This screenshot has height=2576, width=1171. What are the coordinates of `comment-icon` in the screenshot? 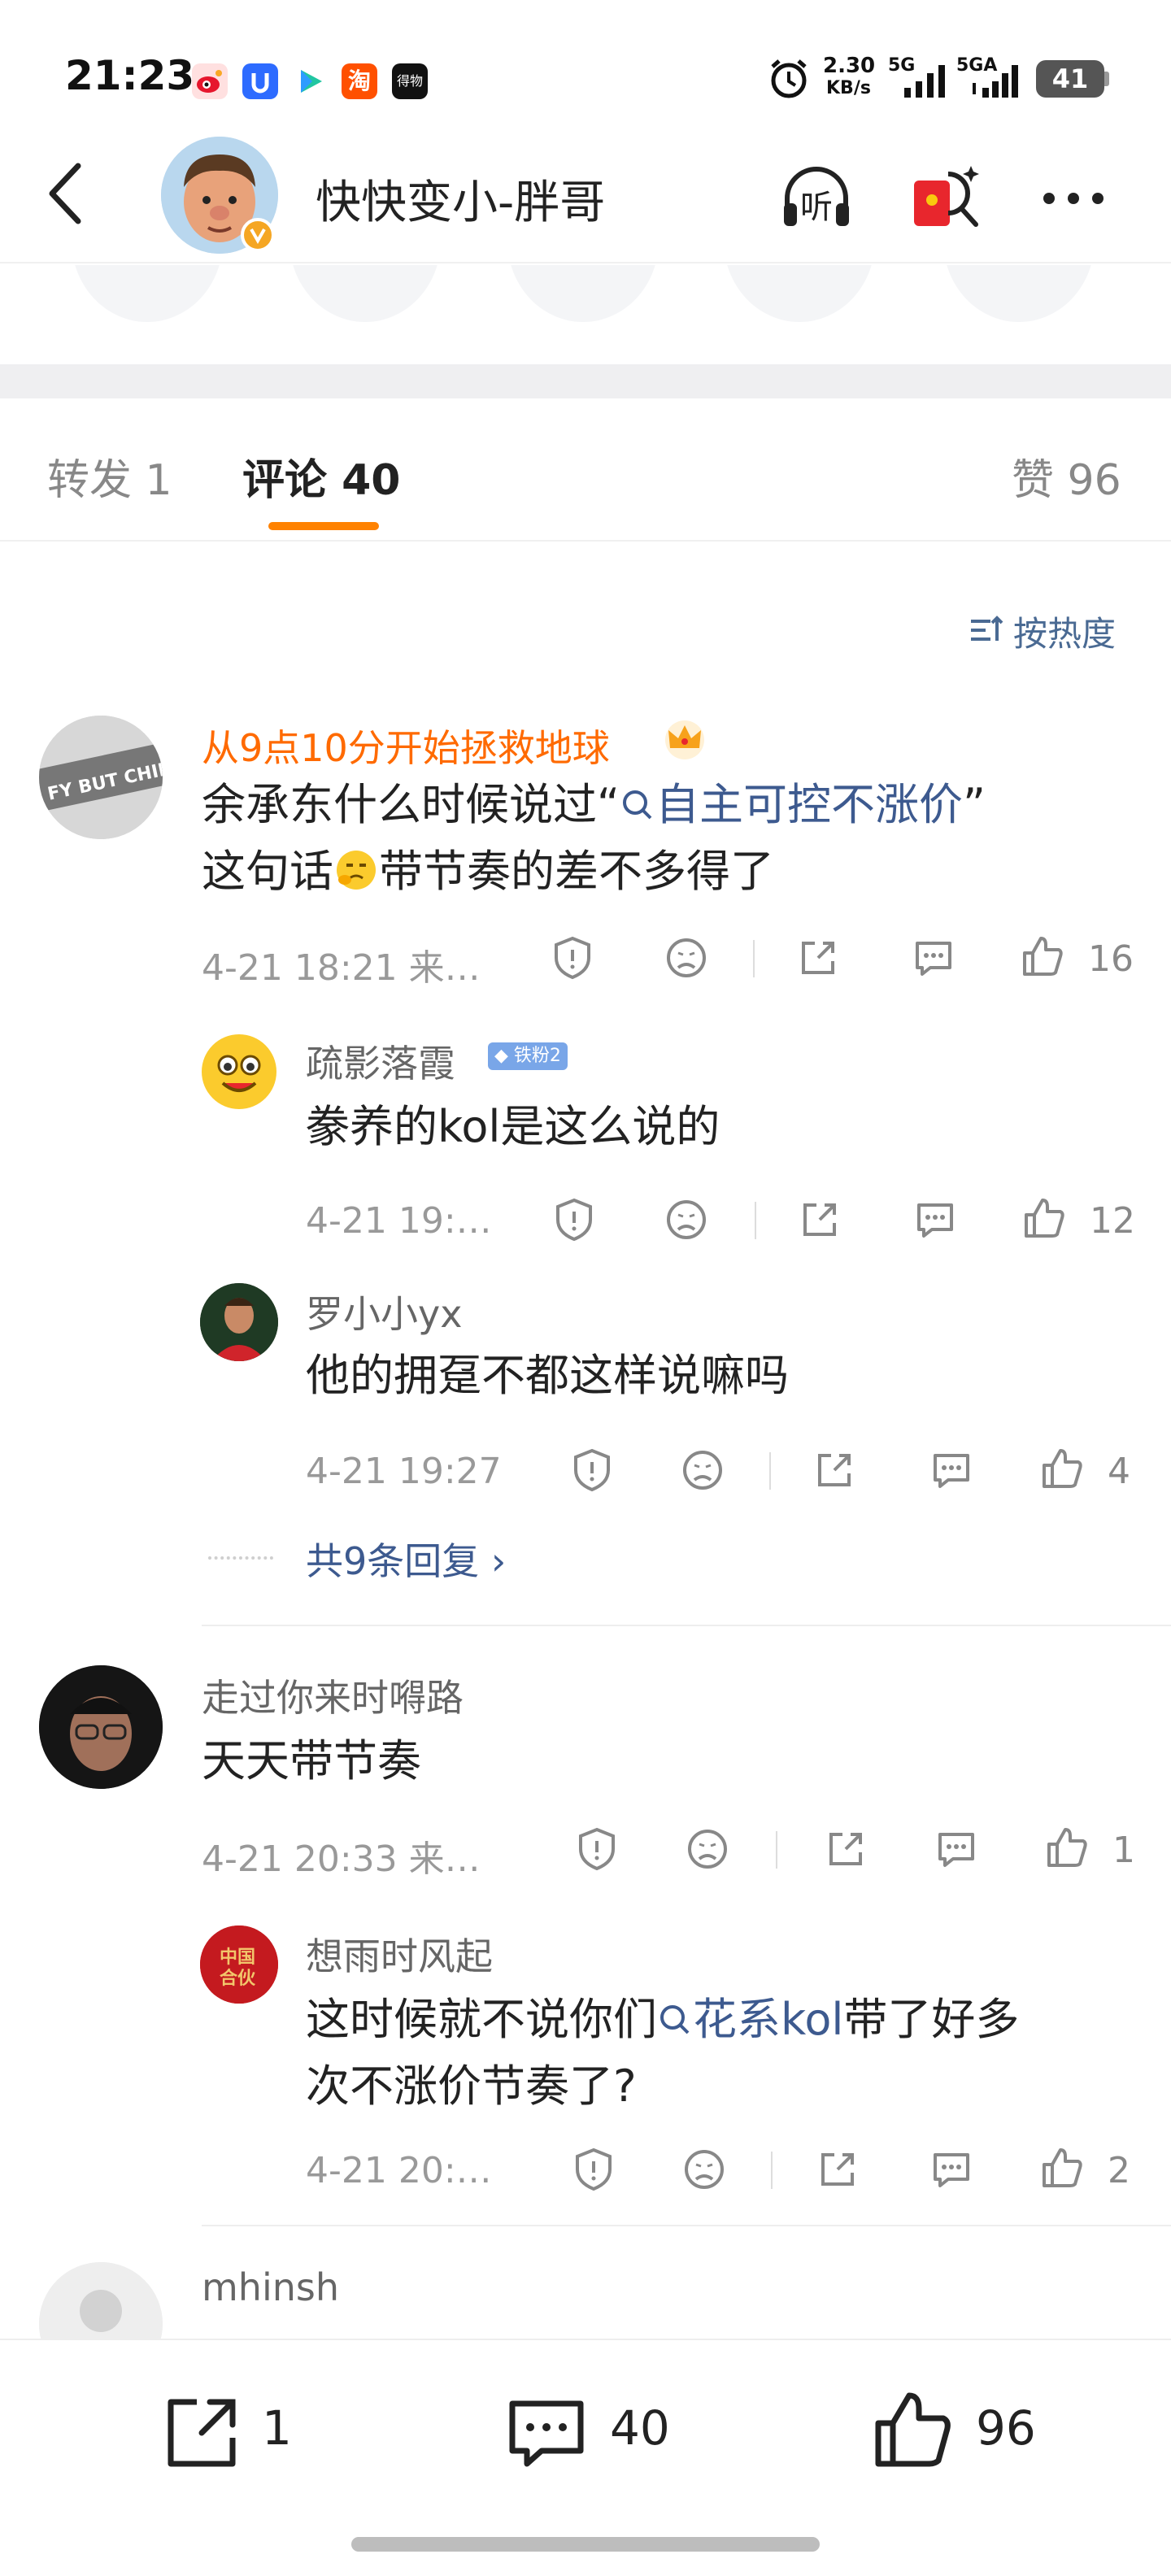 It's located at (546, 2433).